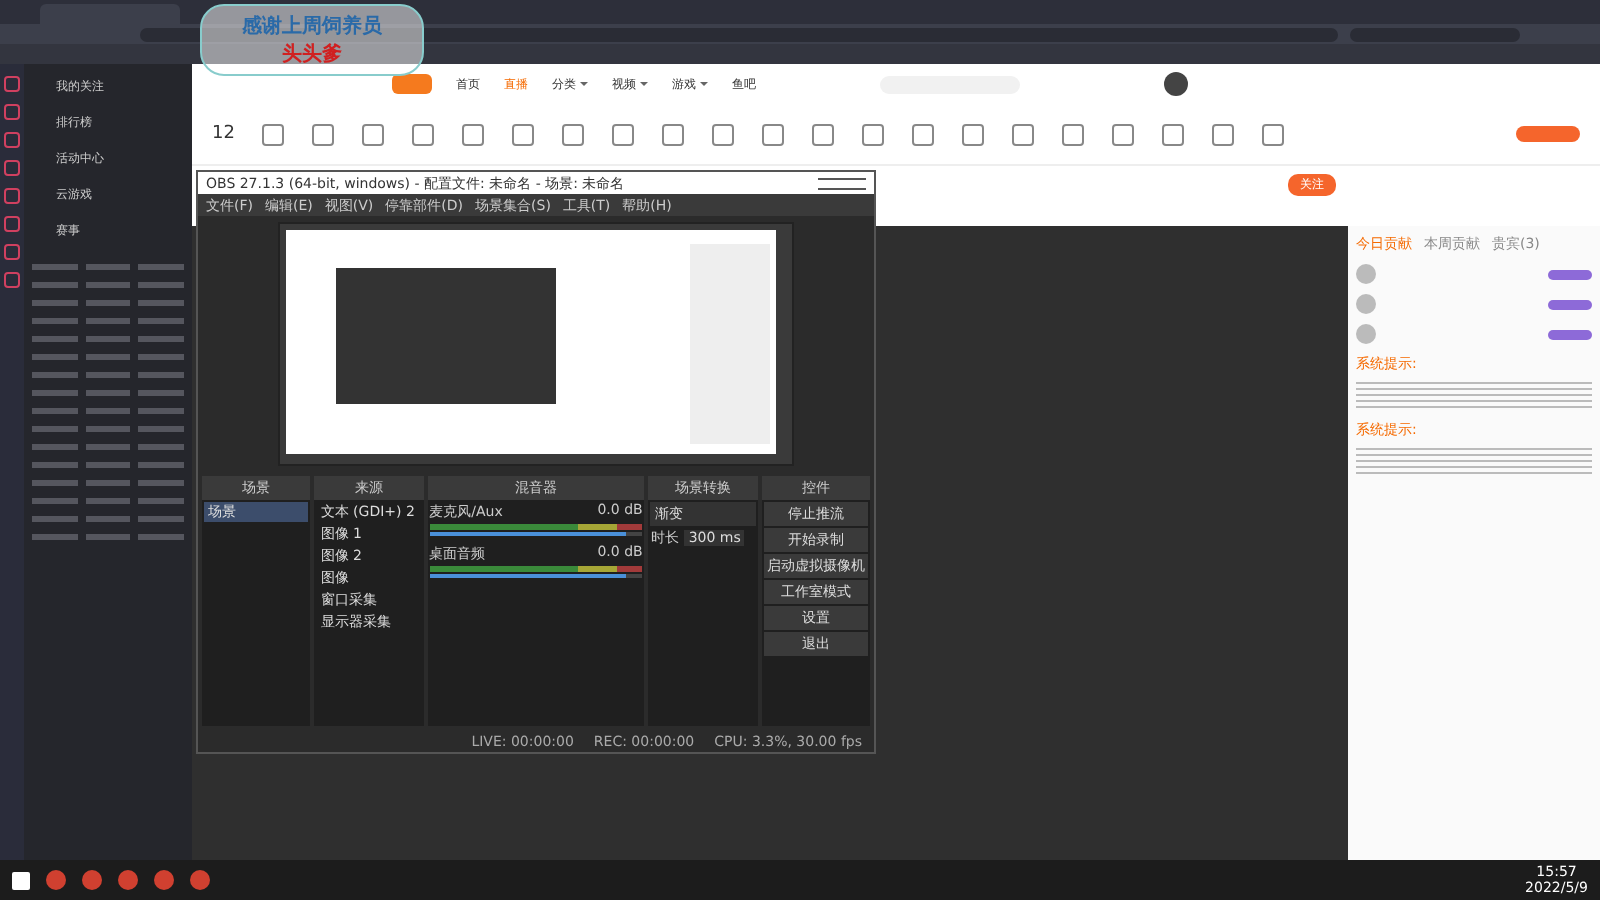 This screenshot has height=900, width=1600. What do you see at coordinates (21, 880) in the screenshot?
I see `windows-icon` at bounding box center [21, 880].